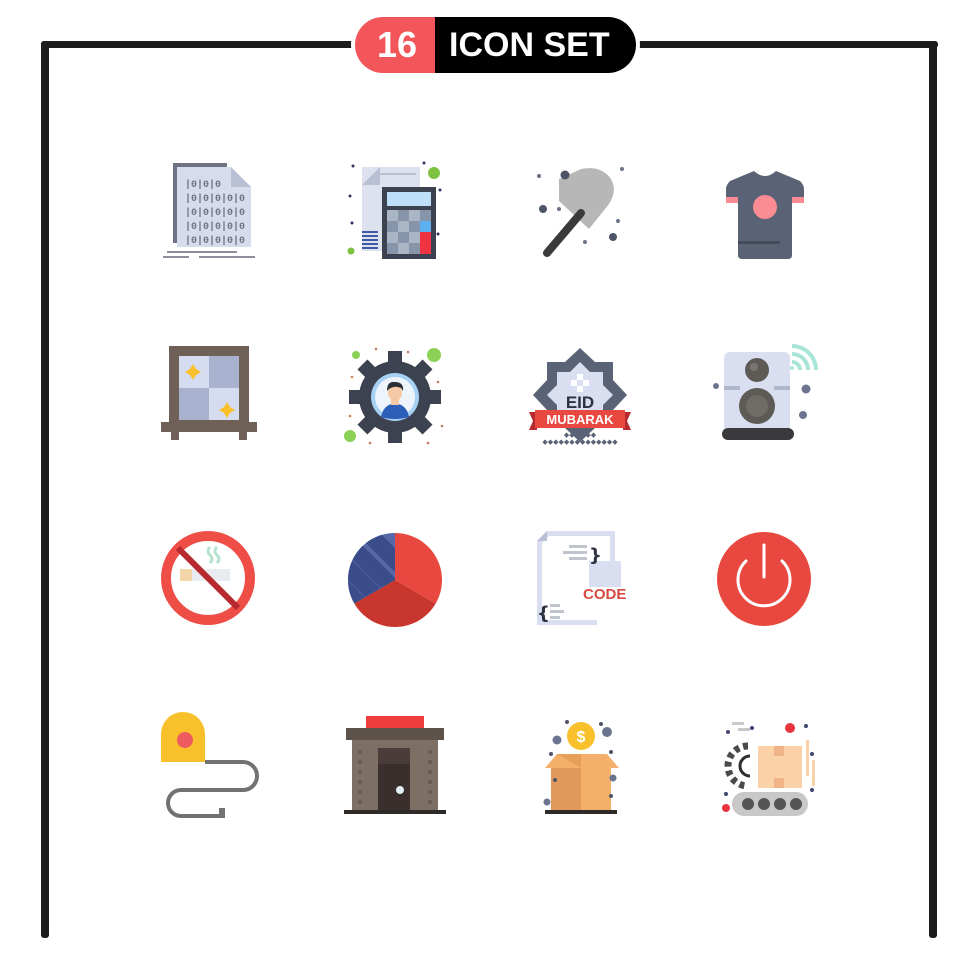 The height and width of the screenshot is (980, 979). I want to click on no-smoking-icon, so click(210, 580).